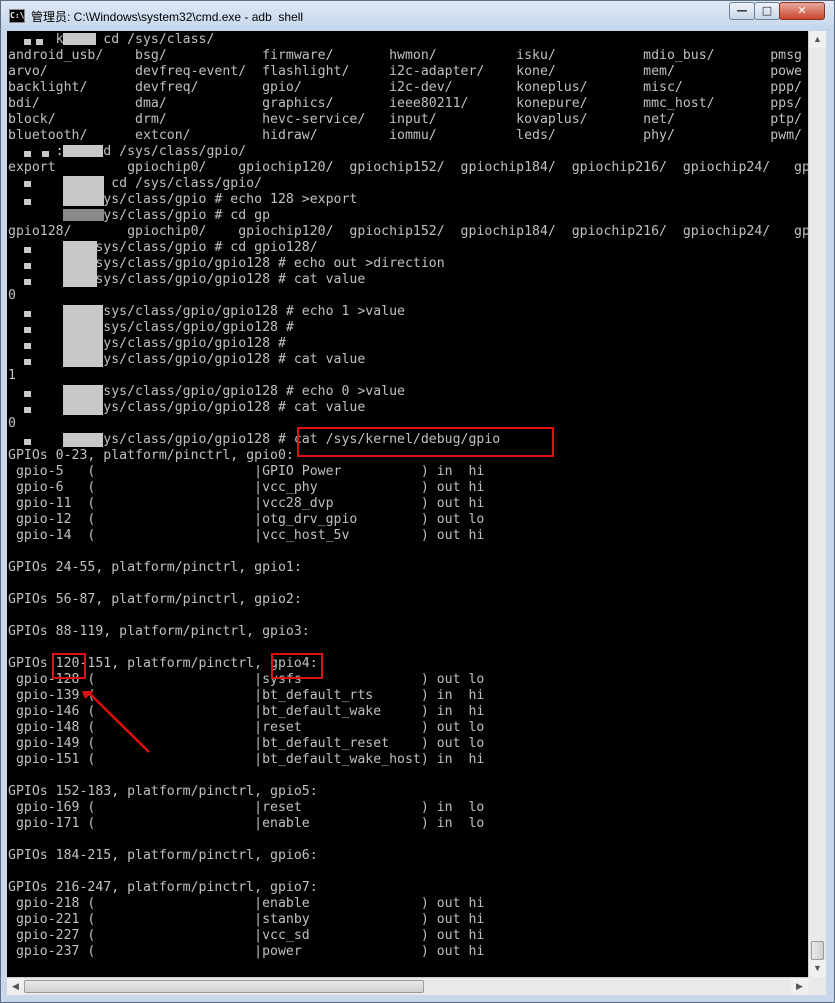 The width and height of the screenshot is (835, 1003). What do you see at coordinates (246, 519) in the screenshot?
I see `console-line: gpio-12 ( |otg_drv_gpio ) out lo` at bounding box center [246, 519].